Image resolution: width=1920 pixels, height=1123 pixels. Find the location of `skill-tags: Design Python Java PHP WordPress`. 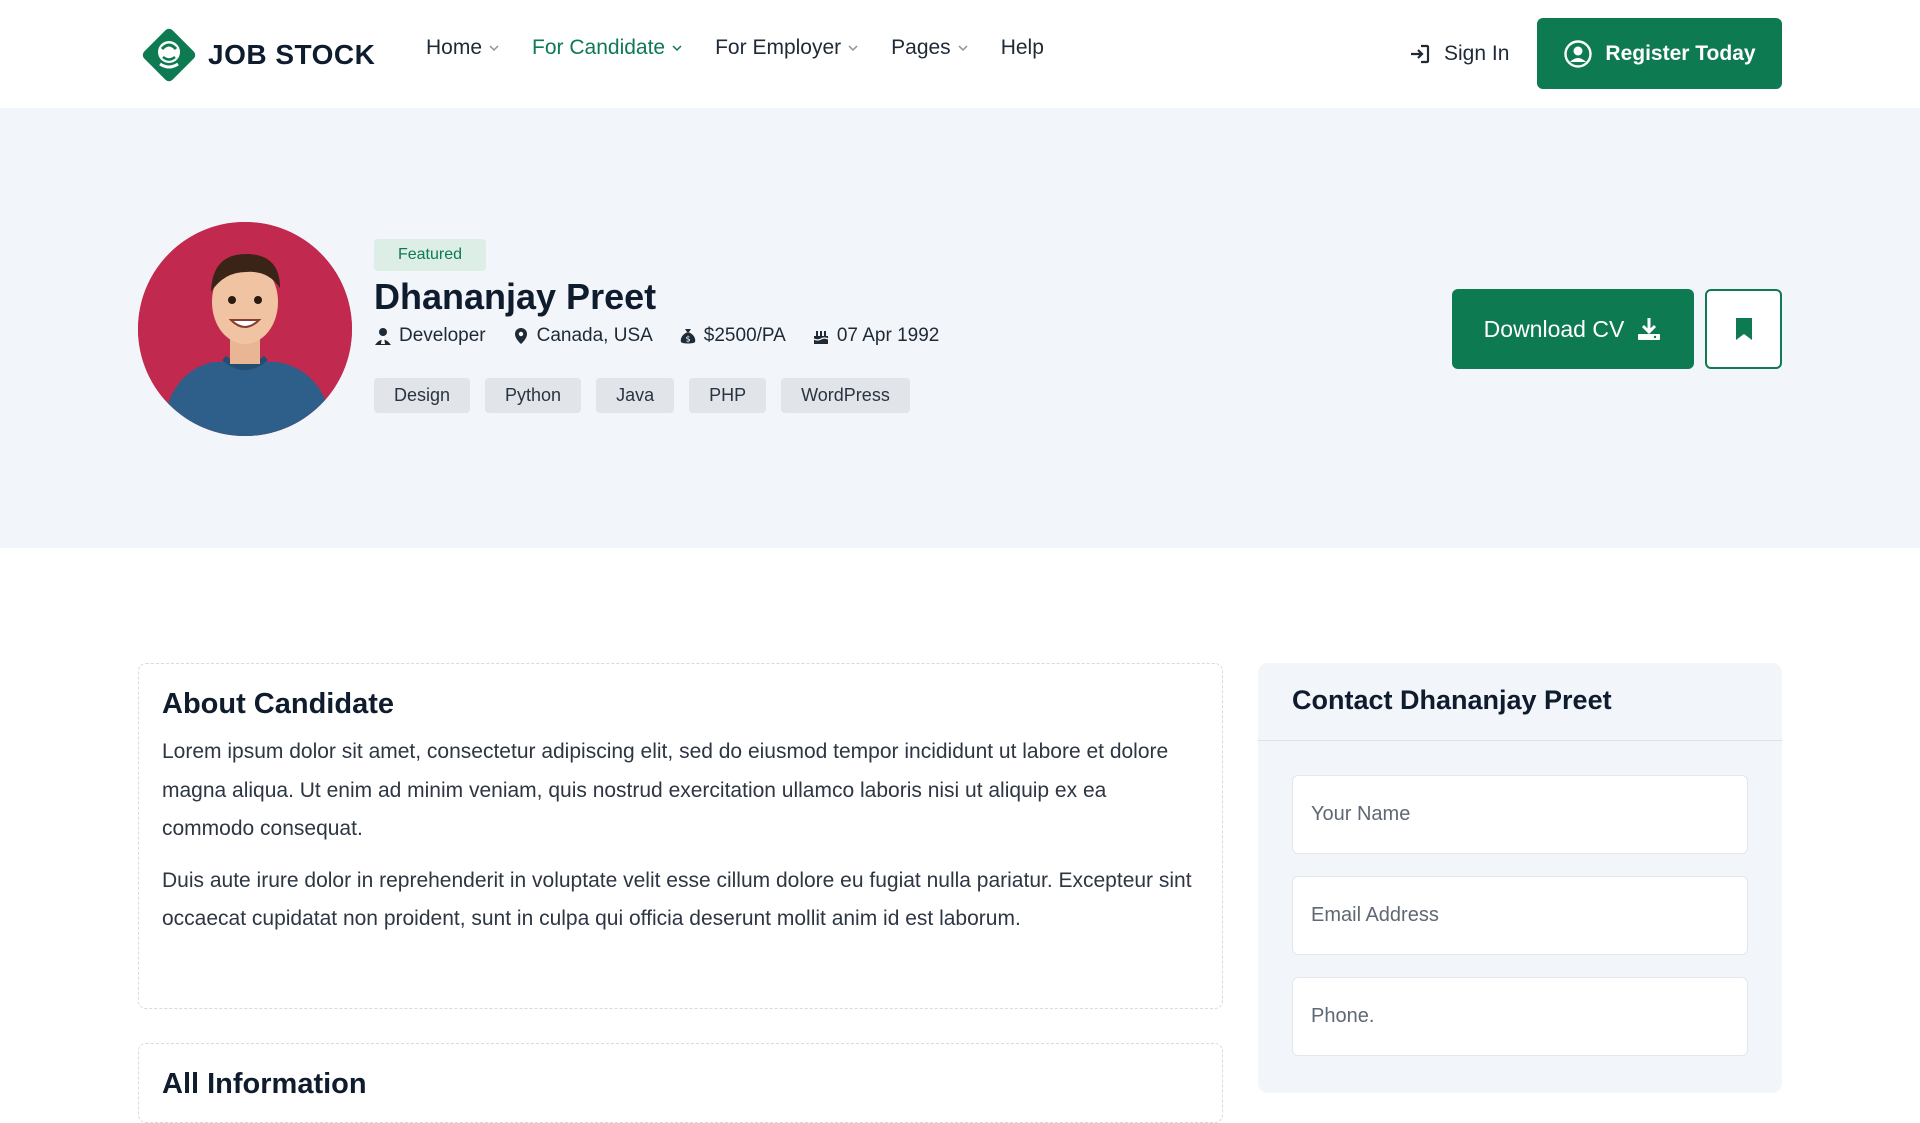

skill-tags: Design Python Java PHP WordPress is located at coordinates (642, 395).